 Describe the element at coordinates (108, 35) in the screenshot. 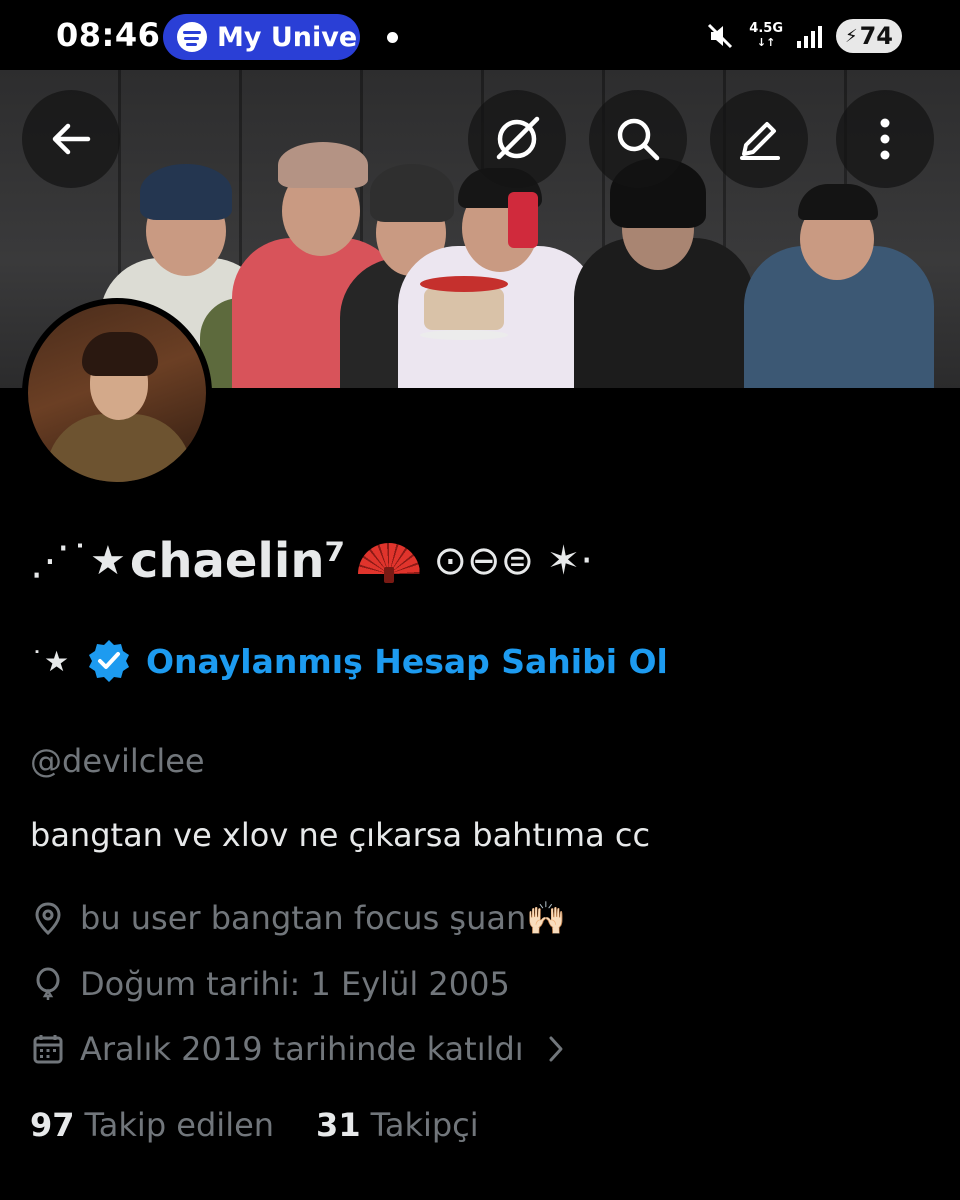

I see `status-time: 08:46` at that location.